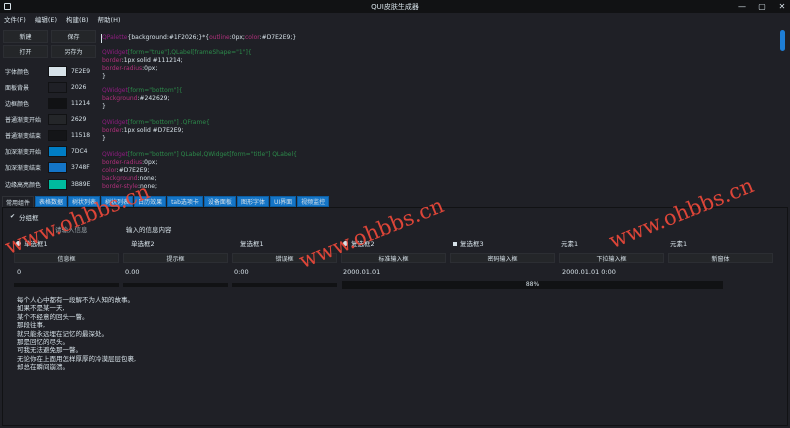 The height and width of the screenshot is (428, 790). I want to click on color-label: 加深渐变开始, so click(23, 152).